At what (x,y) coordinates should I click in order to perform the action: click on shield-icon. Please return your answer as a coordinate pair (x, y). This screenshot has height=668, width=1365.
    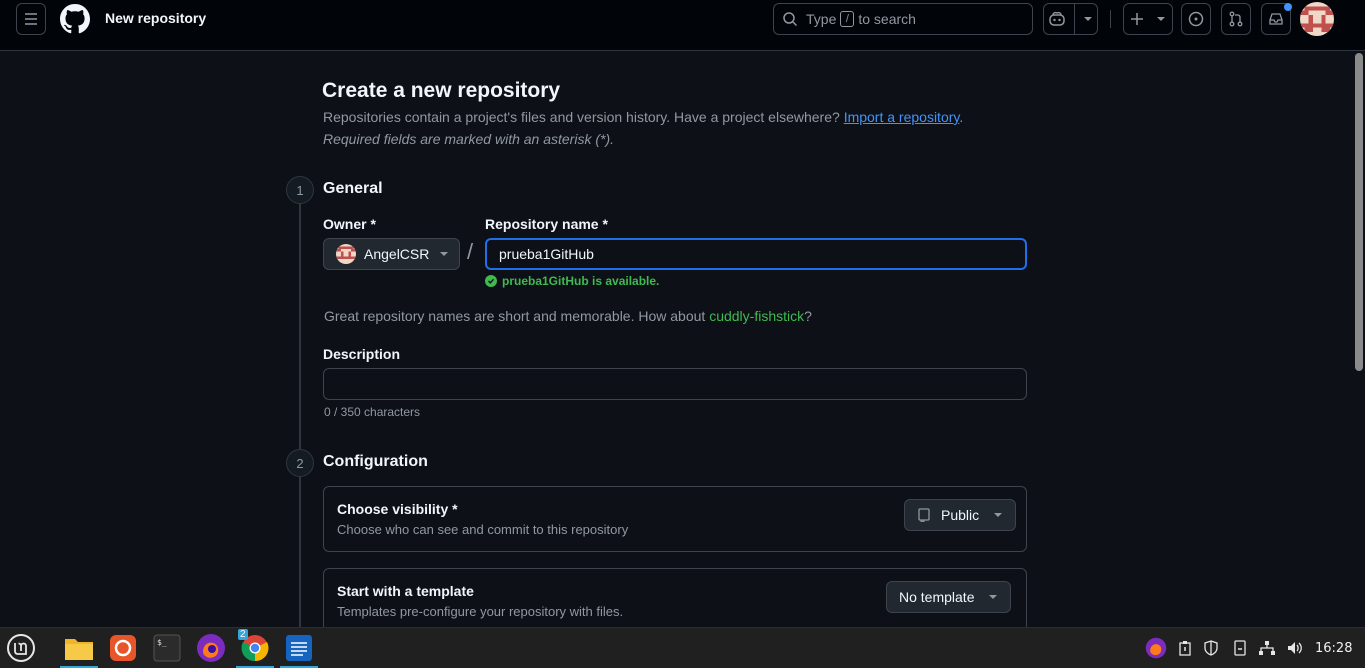
    Looking at the image, I should click on (1211, 648).